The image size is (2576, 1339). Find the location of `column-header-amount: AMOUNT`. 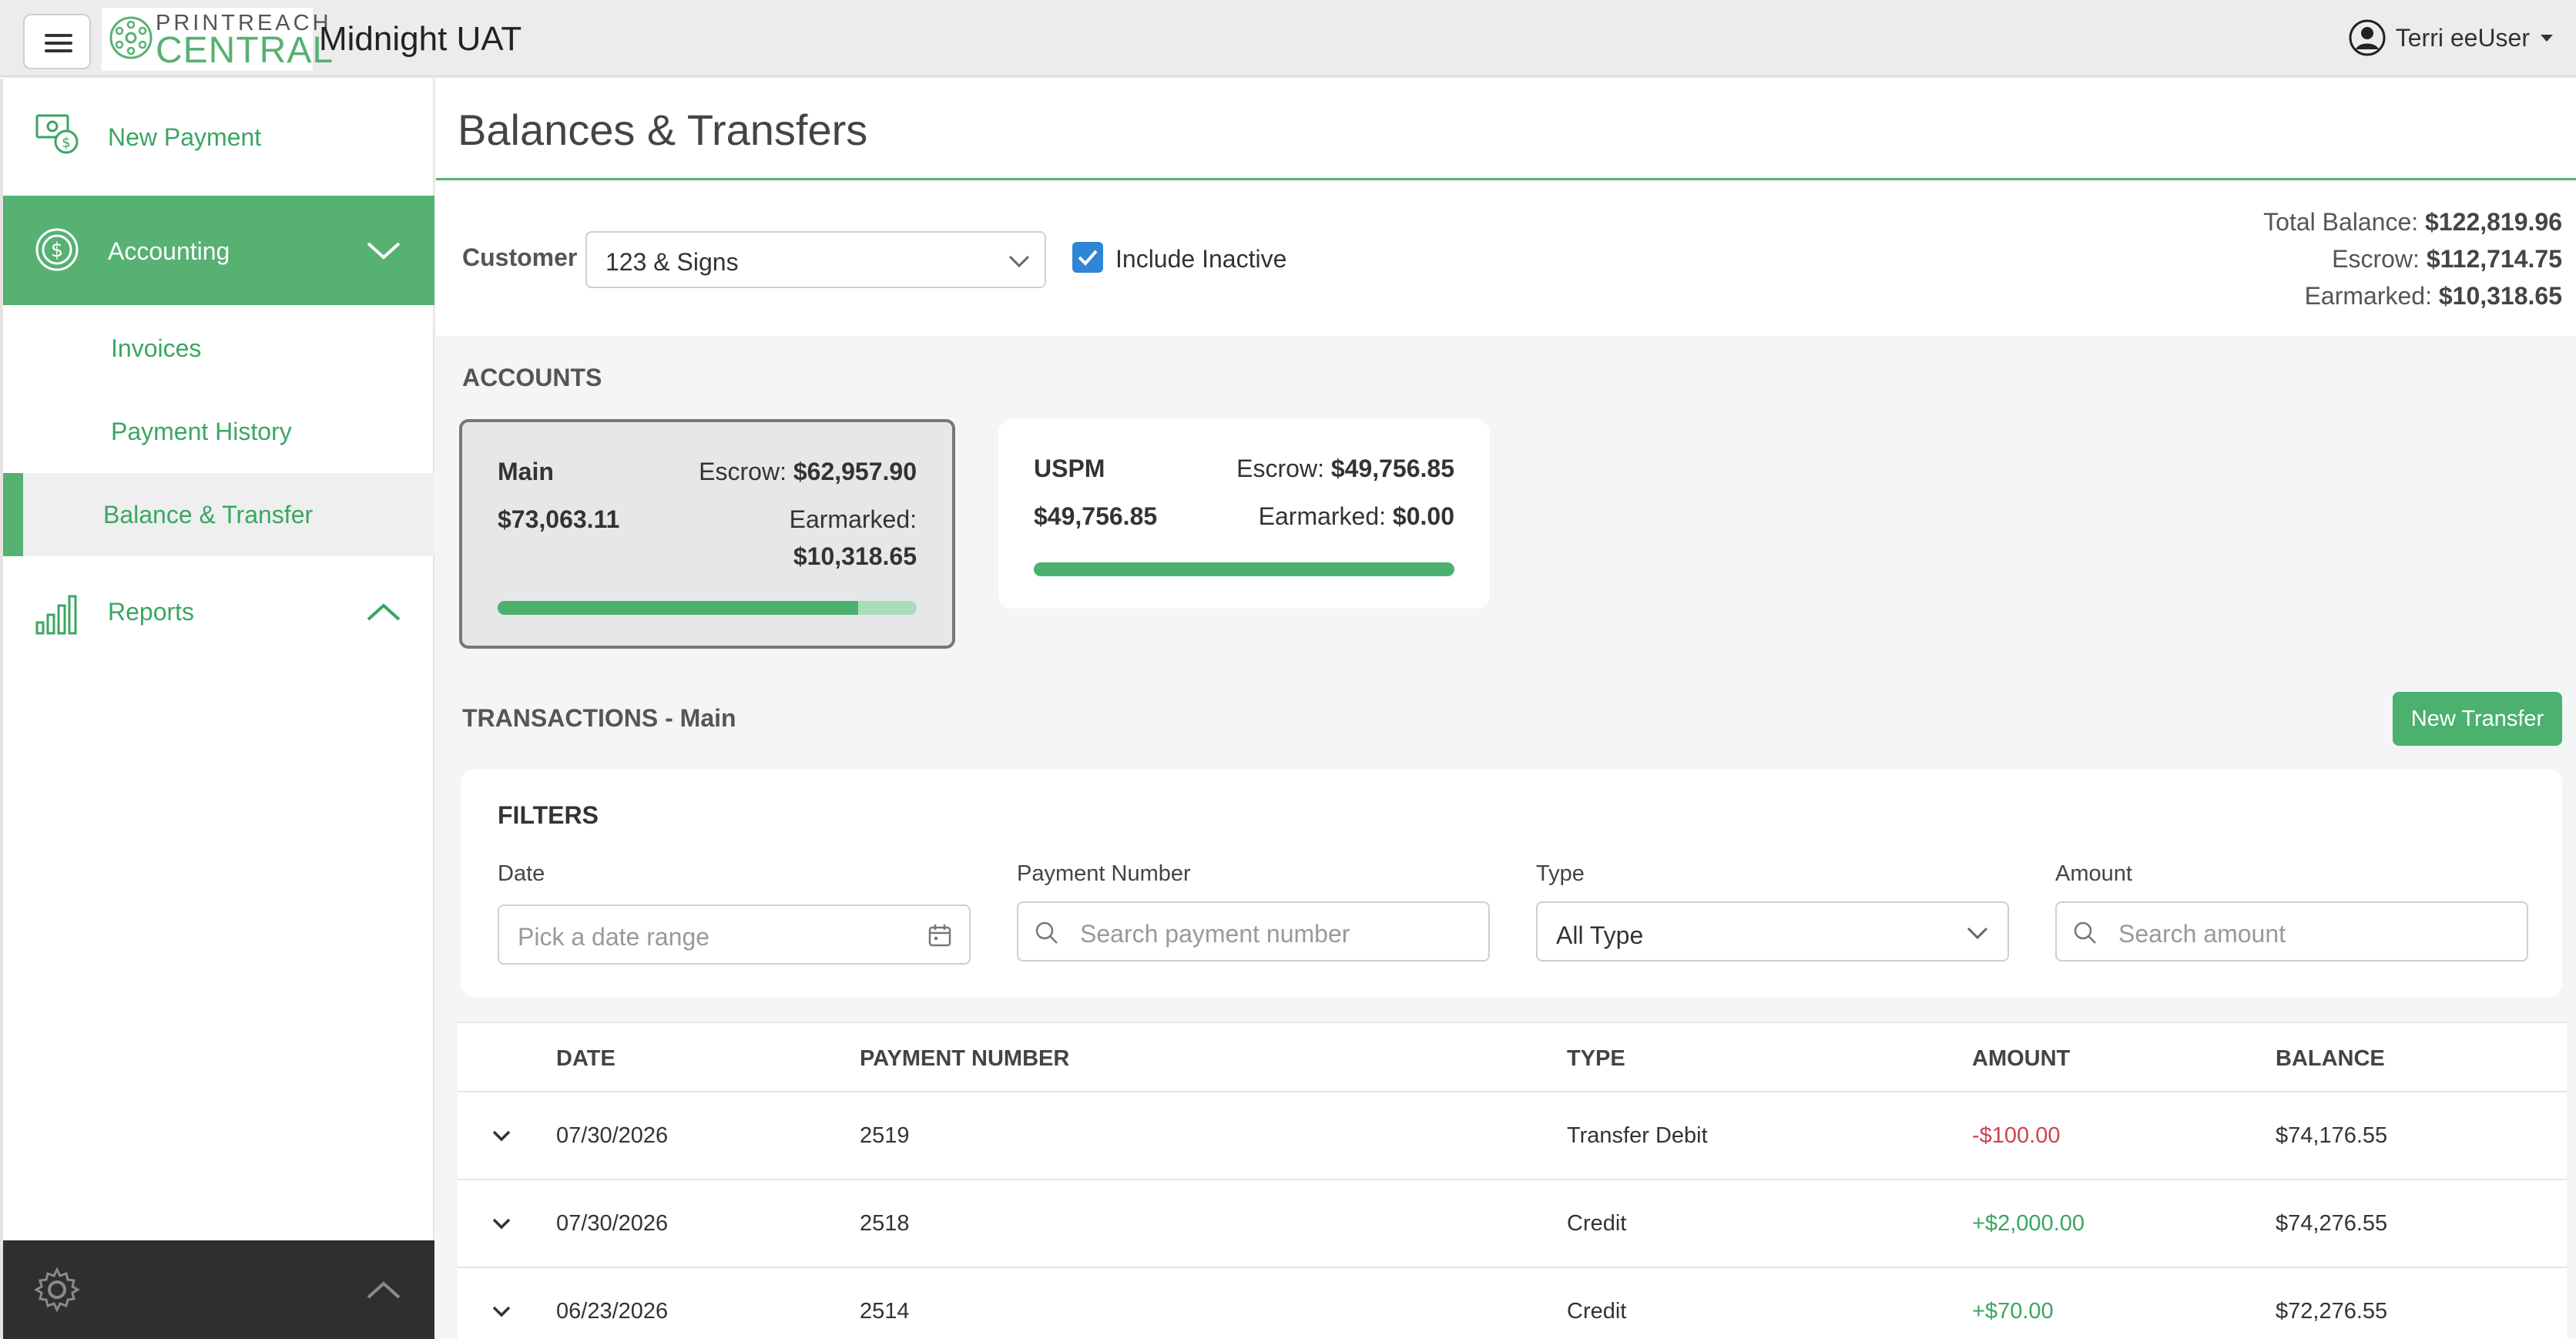

column-header-amount: AMOUNT is located at coordinates (2021, 1059).